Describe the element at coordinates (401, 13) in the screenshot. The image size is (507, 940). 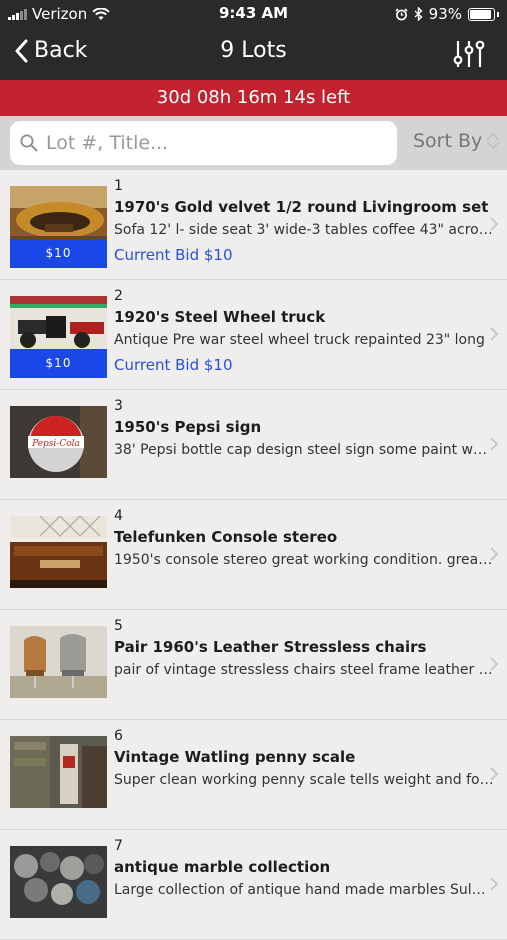
I see `alarm-icon` at that location.